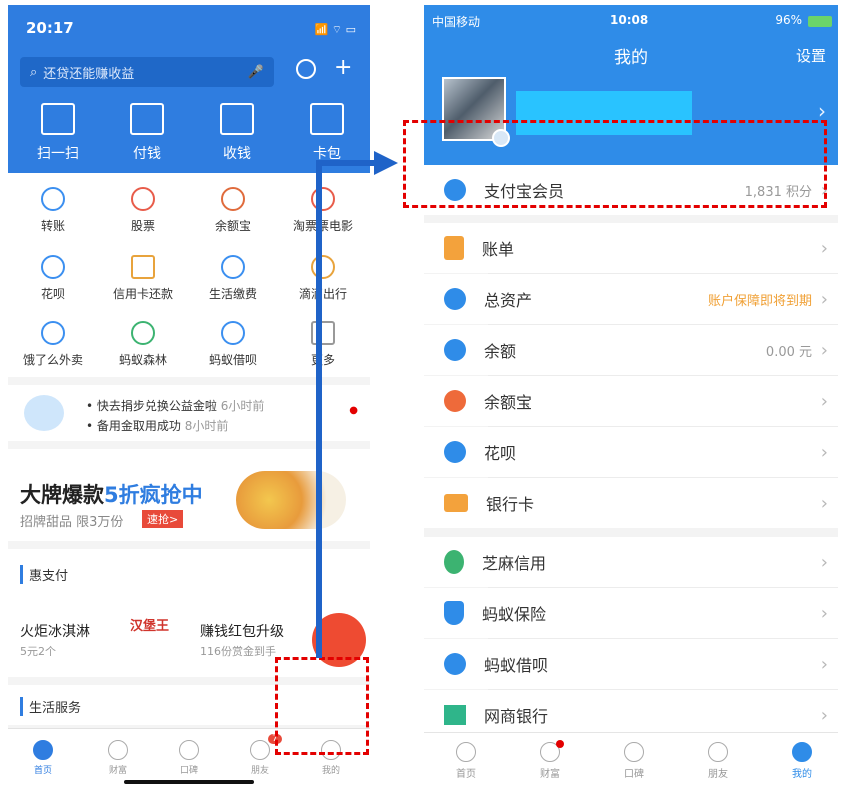 Image resolution: width=843 pixels, height=786 pixels. Describe the element at coordinates (631, 664) in the screenshot. I see `menu-item-jiebei: 蚂蚁借呗 ›` at that location.